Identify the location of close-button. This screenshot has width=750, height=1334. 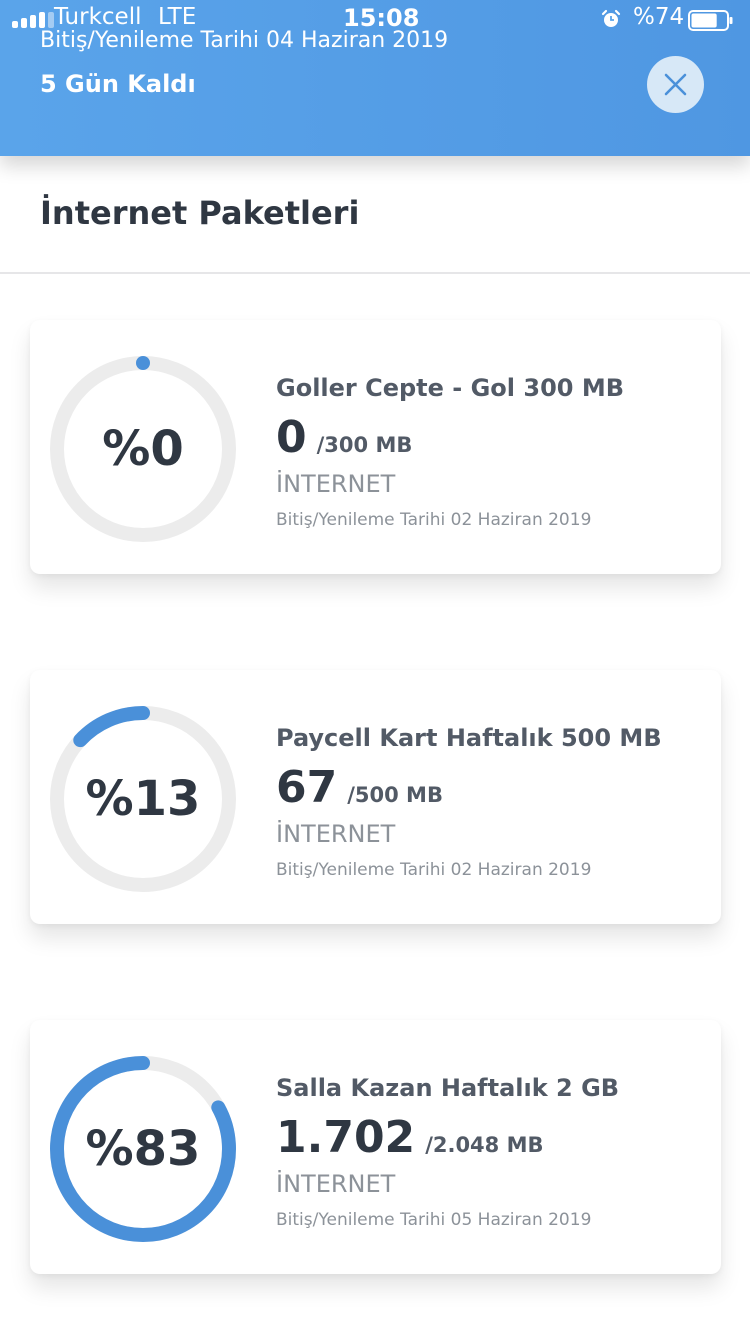
(675, 84).